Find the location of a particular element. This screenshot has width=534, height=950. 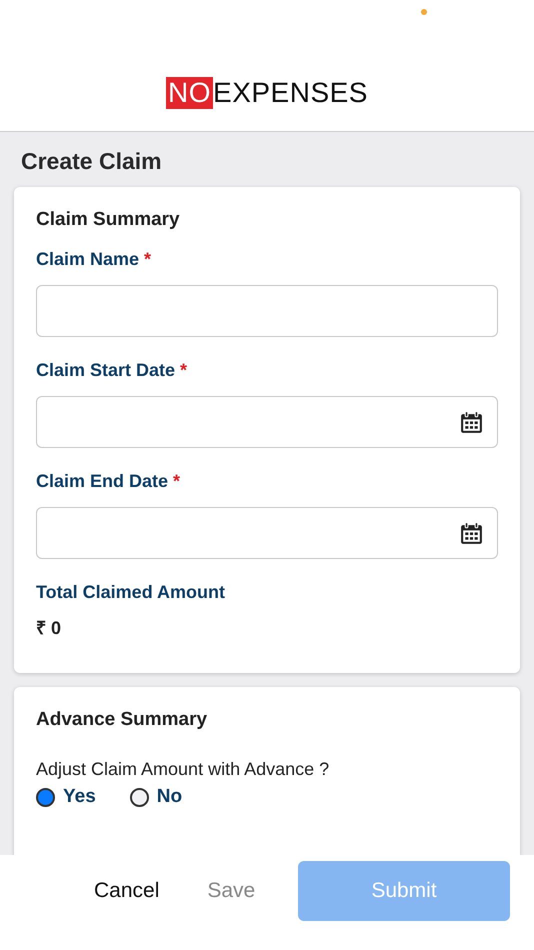

card-title: Advance Summary is located at coordinates (122, 720).